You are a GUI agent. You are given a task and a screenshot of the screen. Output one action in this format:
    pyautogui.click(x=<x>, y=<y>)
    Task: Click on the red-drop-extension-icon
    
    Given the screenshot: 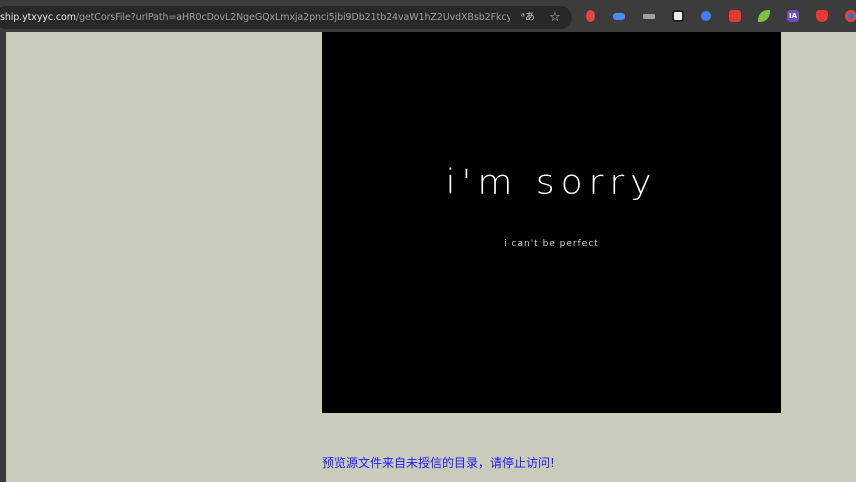 What is the action you would take?
    pyautogui.click(x=590, y=16)
    